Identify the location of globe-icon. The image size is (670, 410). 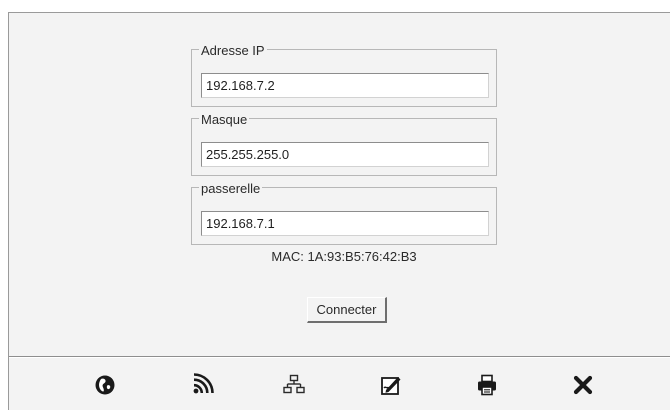
(105, 385).